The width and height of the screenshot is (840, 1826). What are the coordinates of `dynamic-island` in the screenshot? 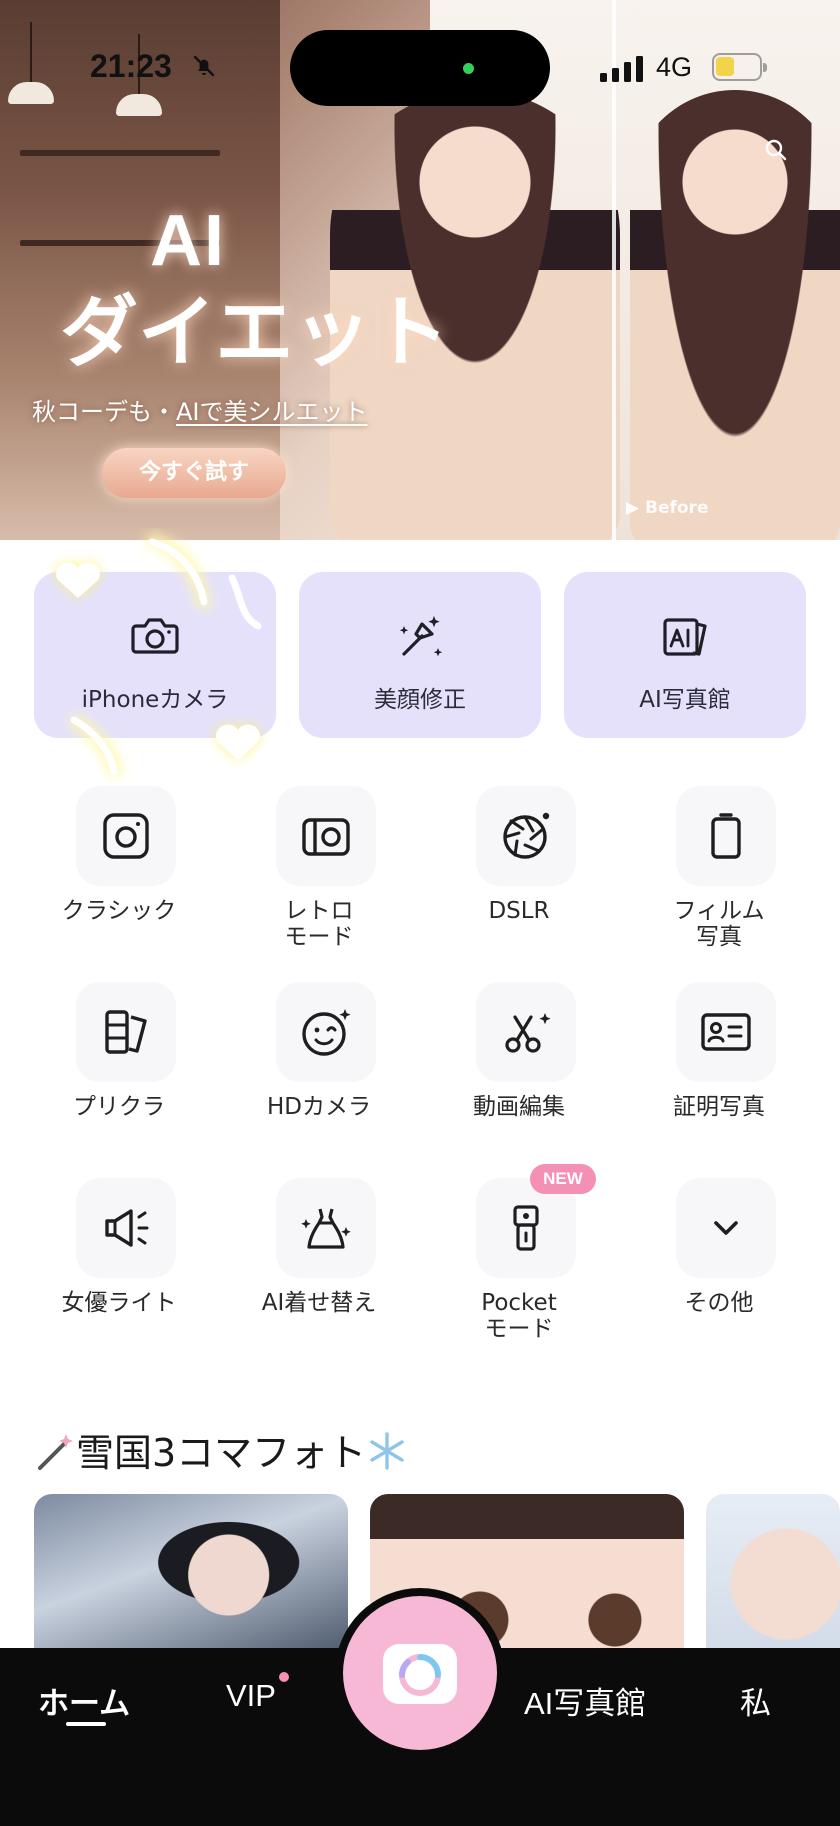 It's located at (420, 68).